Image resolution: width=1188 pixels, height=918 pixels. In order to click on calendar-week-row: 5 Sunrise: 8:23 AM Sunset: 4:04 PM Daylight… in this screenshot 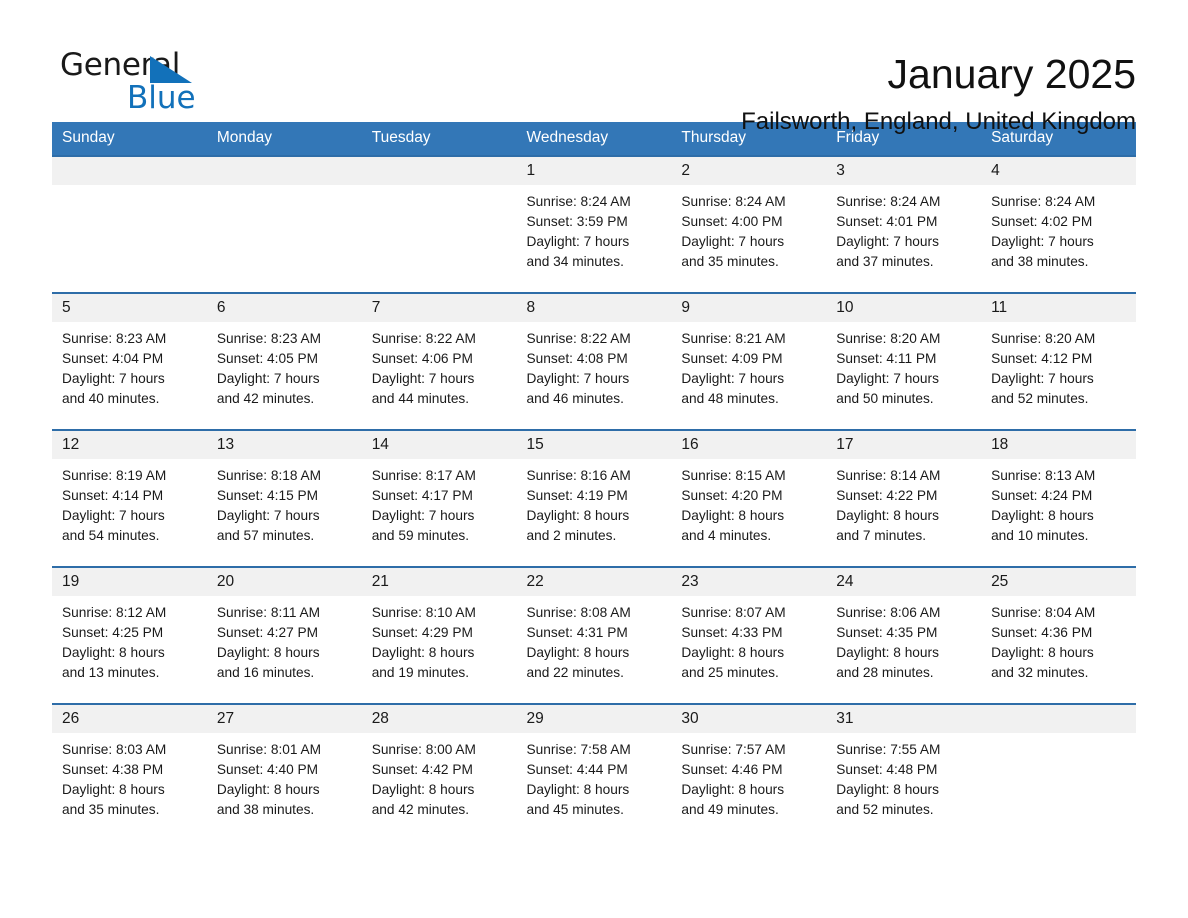, I will do `click(594, 361)`.